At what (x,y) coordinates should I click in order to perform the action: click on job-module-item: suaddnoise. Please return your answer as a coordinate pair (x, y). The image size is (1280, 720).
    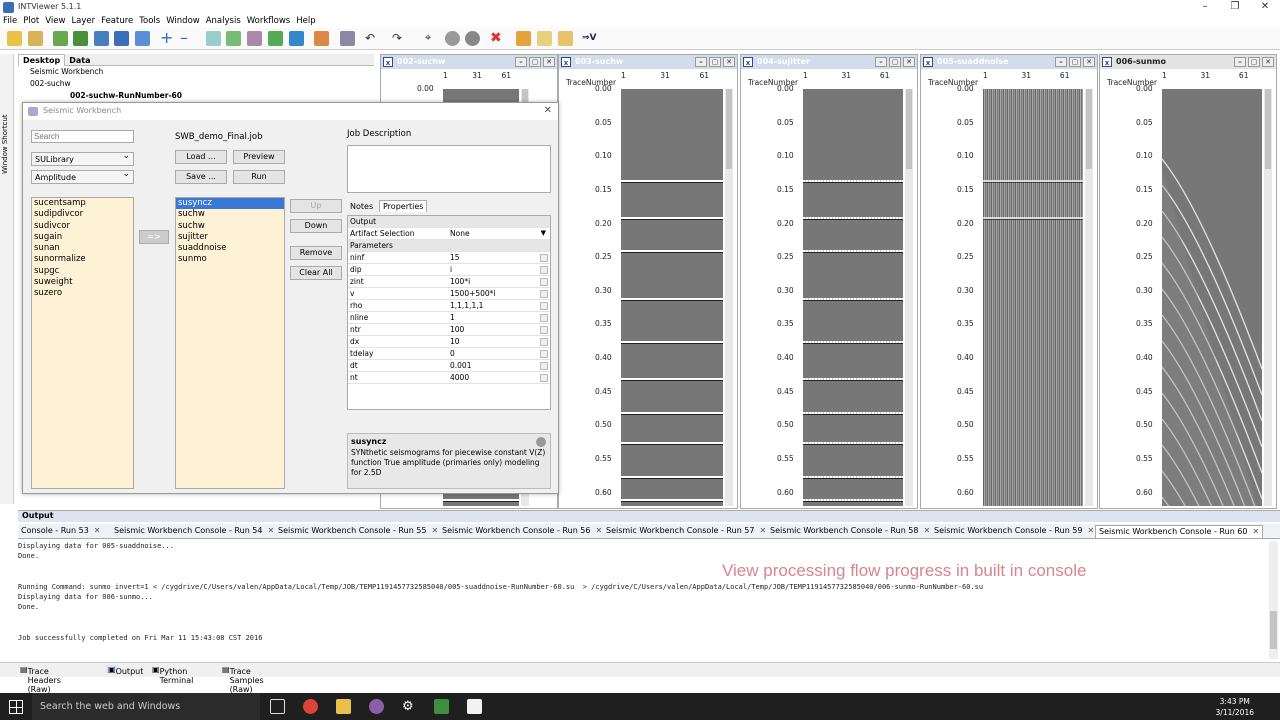
    Looking at the image, I should click on (230, 248).